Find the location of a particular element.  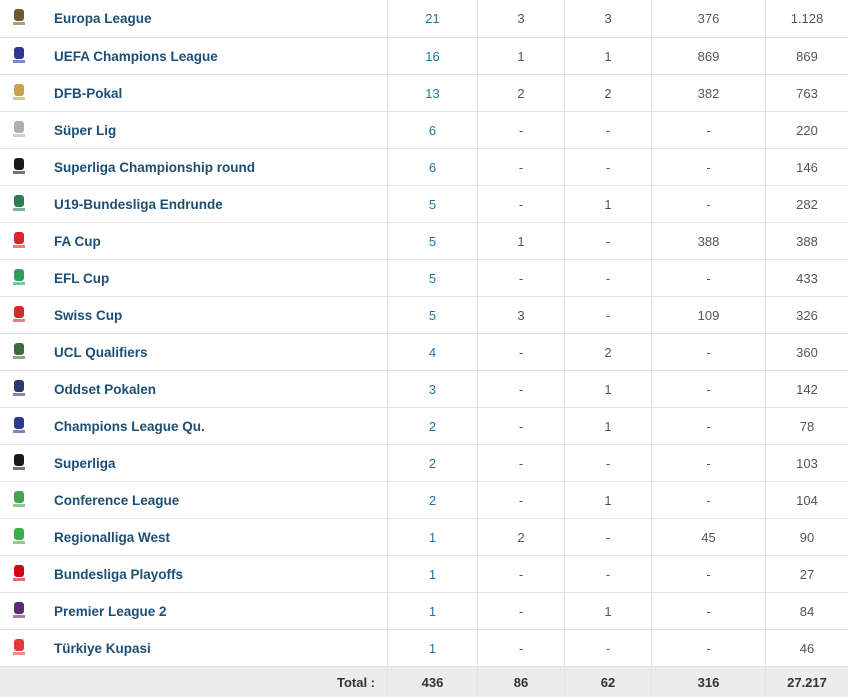

competition-name-cell: Champions League Qu. is located at coordinates (213, 426).